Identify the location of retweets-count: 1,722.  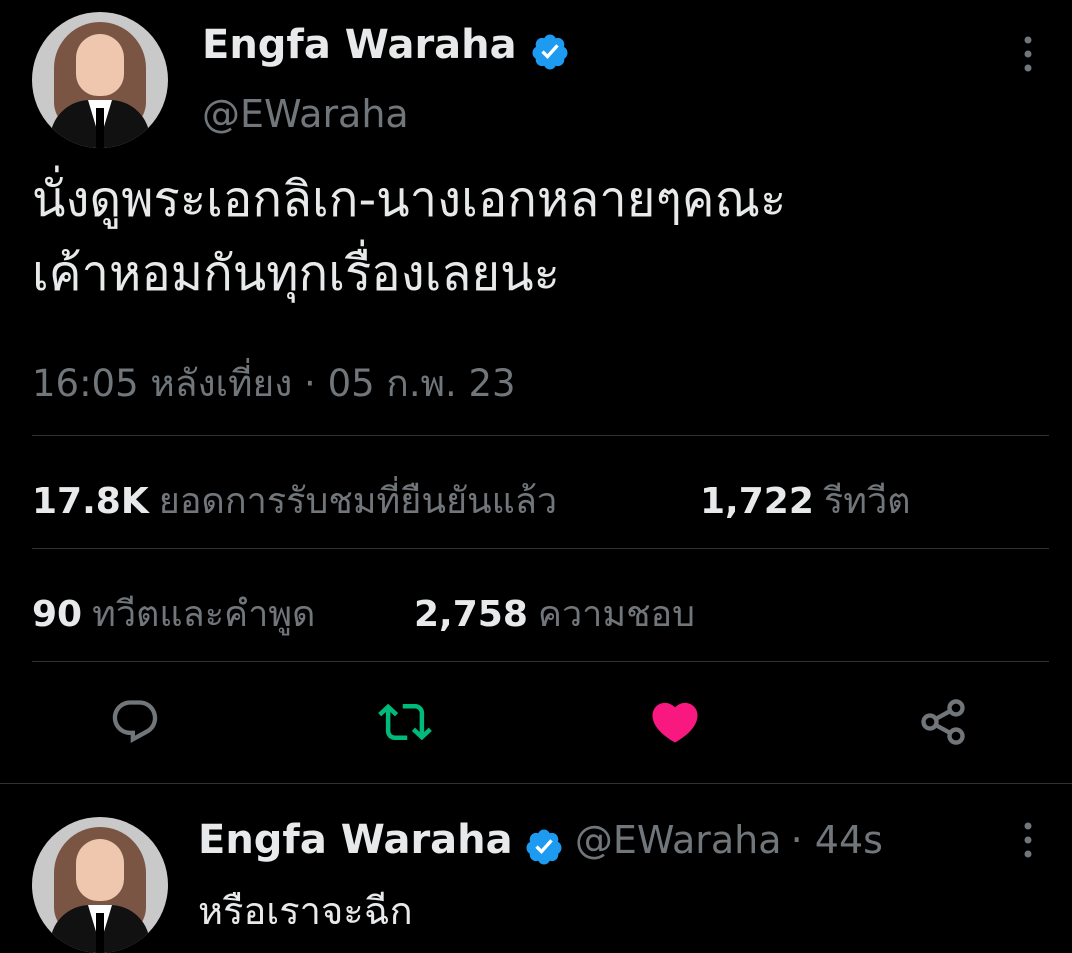
(757, 501).